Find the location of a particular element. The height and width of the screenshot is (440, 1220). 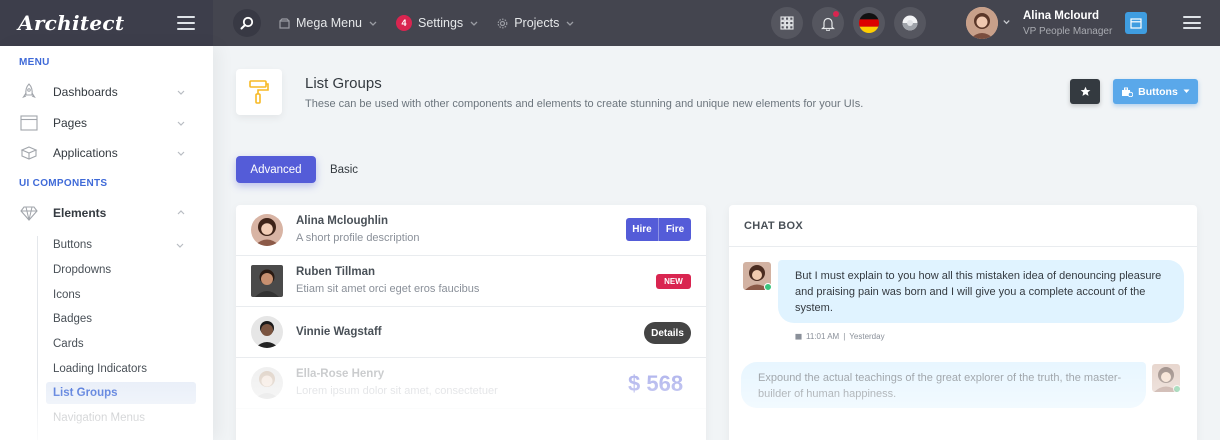

app-header: Architect Mega Menu 4 Settings Projects is located at coordinates (610, 23).